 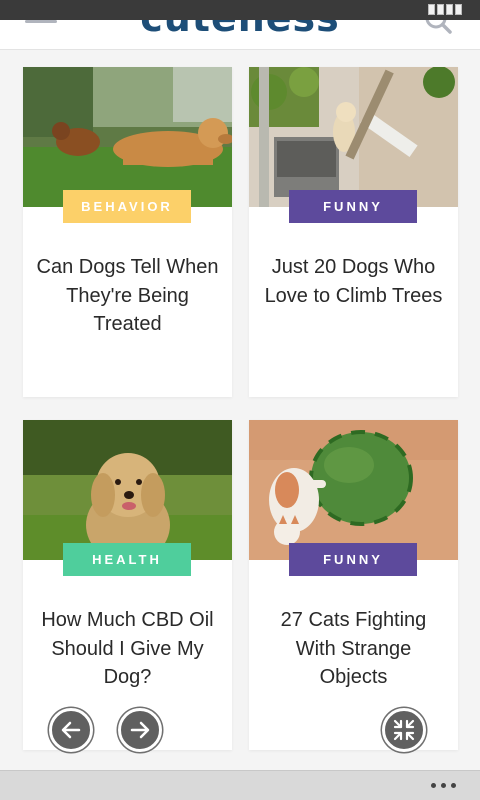 What do you see at coordinates (353, 649) in the screenshot?
I see `article-title: 27 Cats Fighting With Strange Objects` at bounding box center [353, 649].